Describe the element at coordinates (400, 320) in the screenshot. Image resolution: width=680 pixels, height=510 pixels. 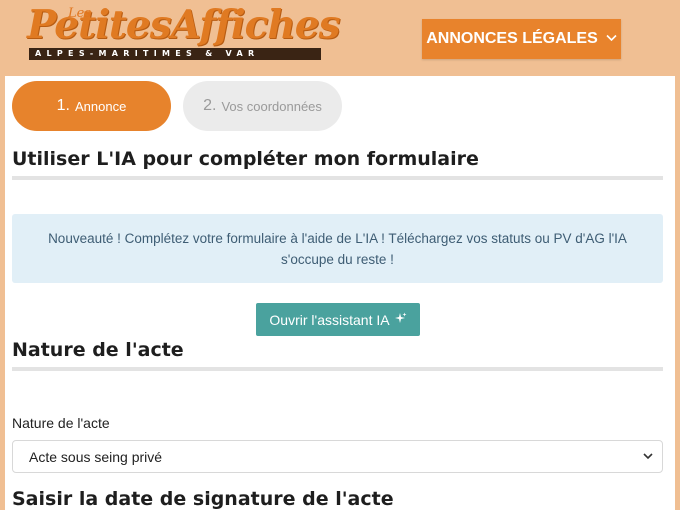
I see `sparkles-icon` at that location.